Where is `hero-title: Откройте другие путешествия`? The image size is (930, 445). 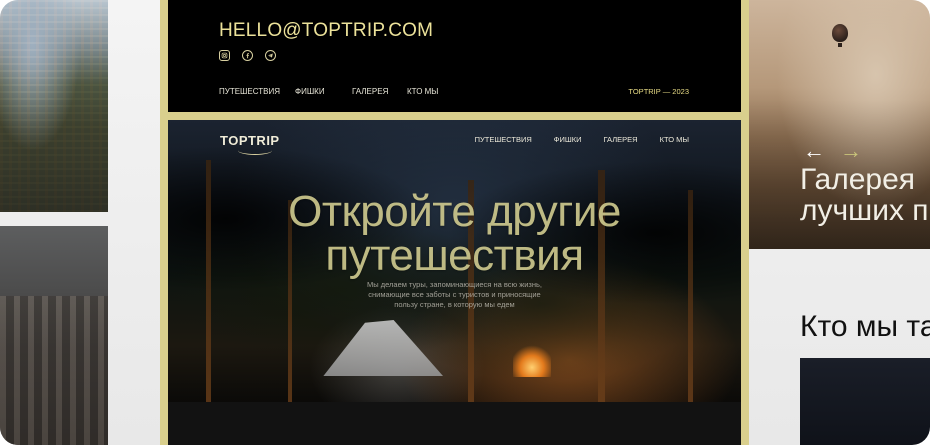 hero-title: Откройте другие путешествия is located at coordinates (454, 234).